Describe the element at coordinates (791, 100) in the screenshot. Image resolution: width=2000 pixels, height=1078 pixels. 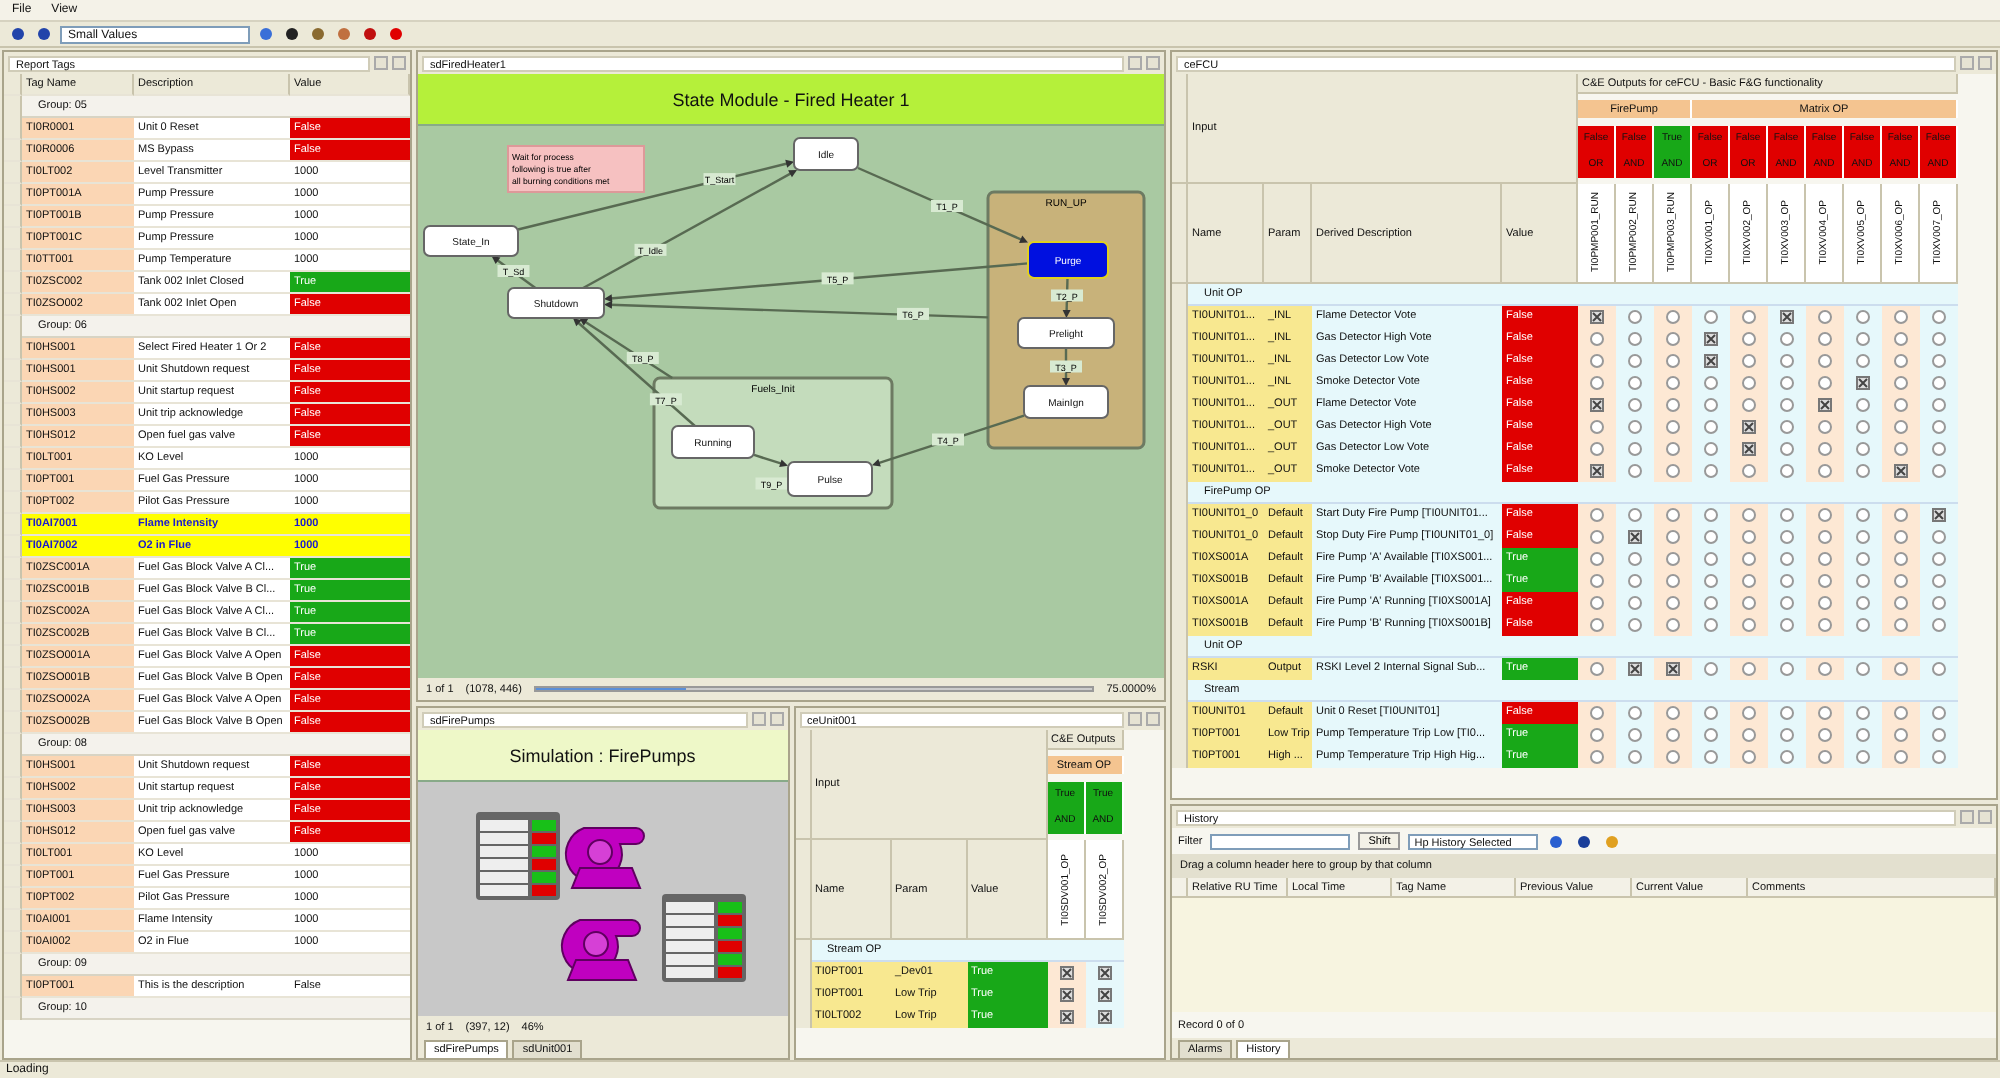
I see `diagram-title: State Module - Fired Heater 1` at that location.